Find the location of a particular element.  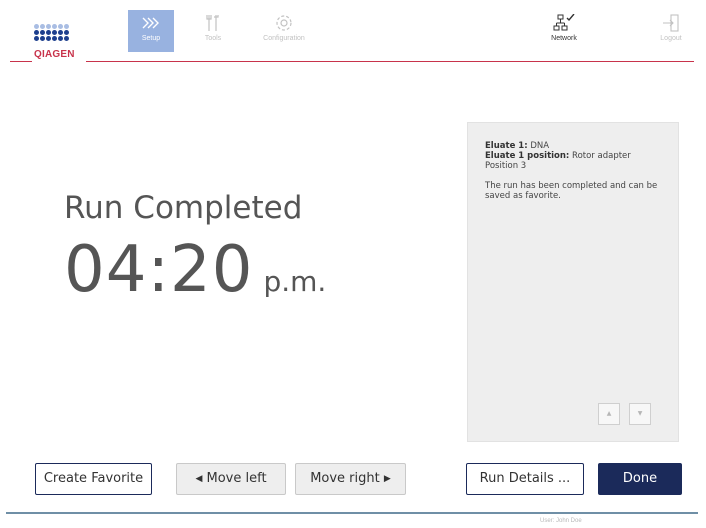

run-status-title: Run Completed is located at coordinates (183, 208).